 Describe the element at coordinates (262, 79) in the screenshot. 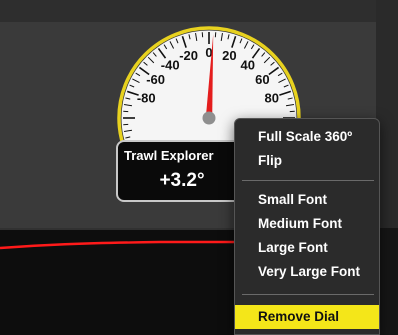

I see `gauge-tick-label: 60` at that location.